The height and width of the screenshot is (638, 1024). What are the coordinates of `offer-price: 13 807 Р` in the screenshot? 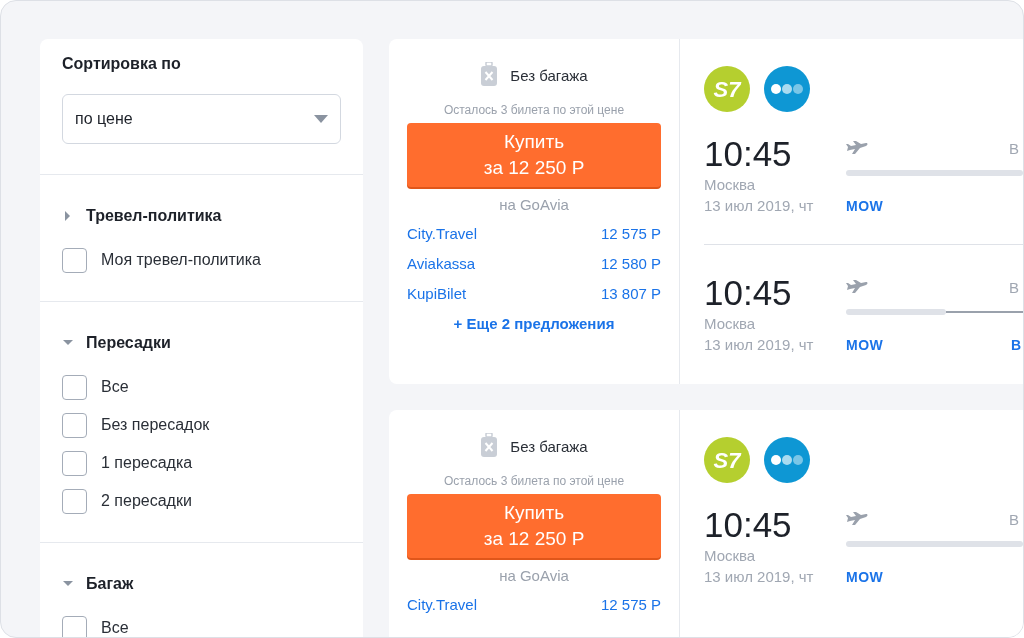 It's located at (630, 294).